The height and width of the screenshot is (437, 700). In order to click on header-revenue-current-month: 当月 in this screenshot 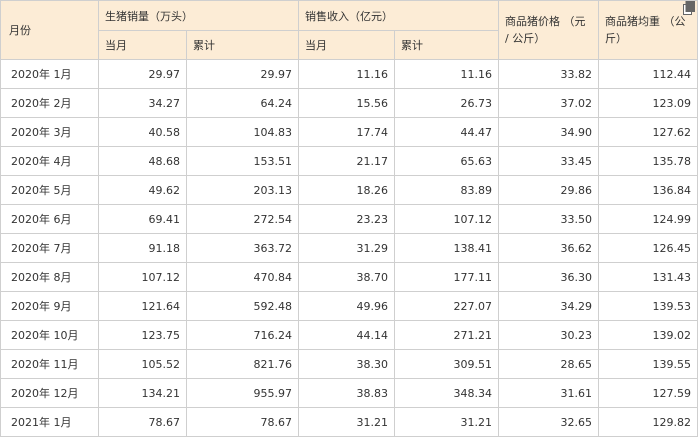, I will do `click(346, 45)`.